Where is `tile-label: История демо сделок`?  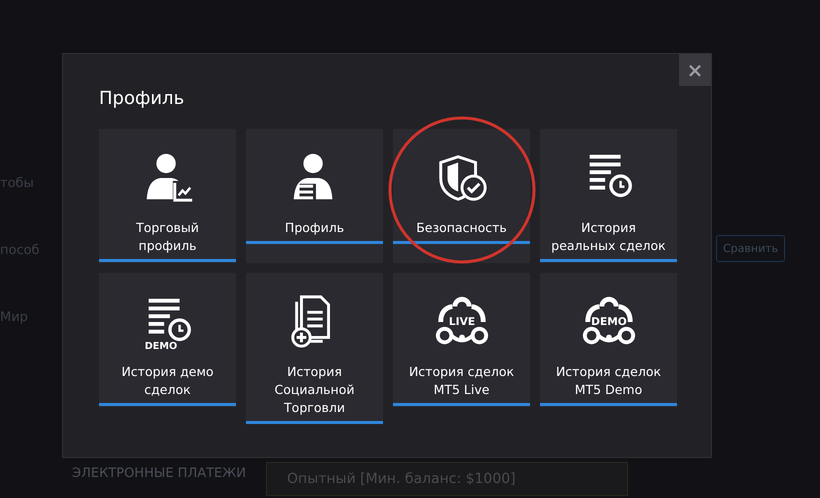
tile-label: История демо сделок is located at coordinates (167, 381).